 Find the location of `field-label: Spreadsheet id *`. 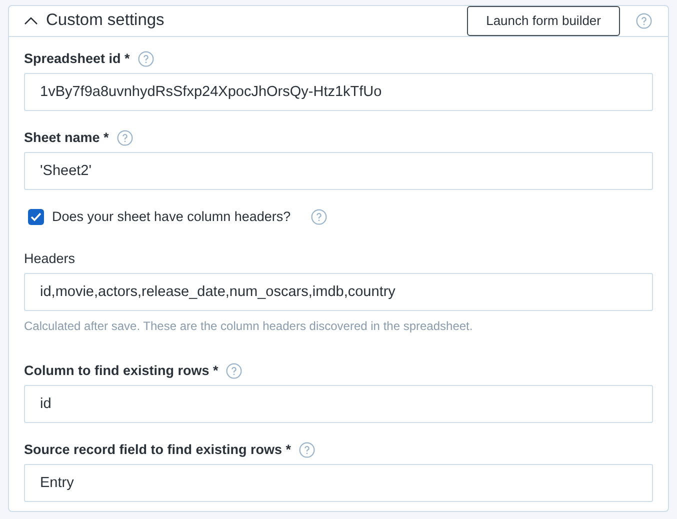

field-label: Spreadsheet id * is located at coordinates (77, 59).